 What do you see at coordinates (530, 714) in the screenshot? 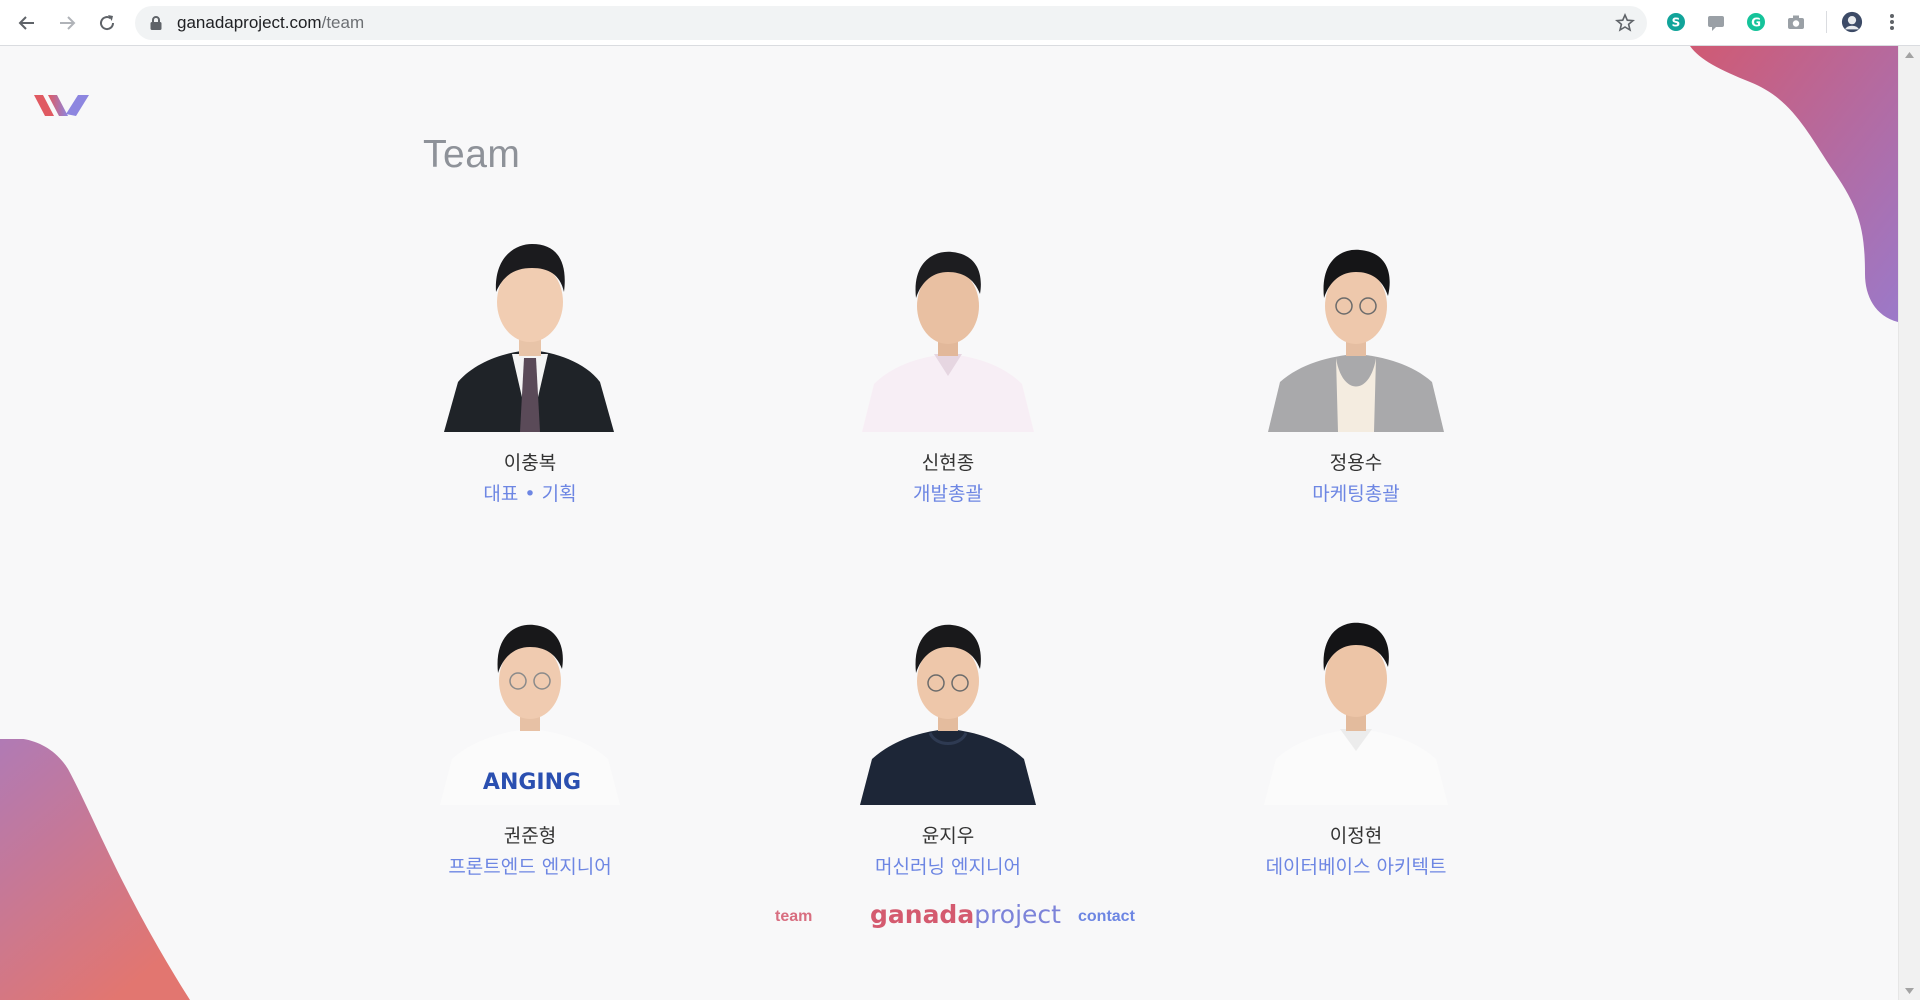
I see `member-photo: ANGING` at bounding box center [530, 714].